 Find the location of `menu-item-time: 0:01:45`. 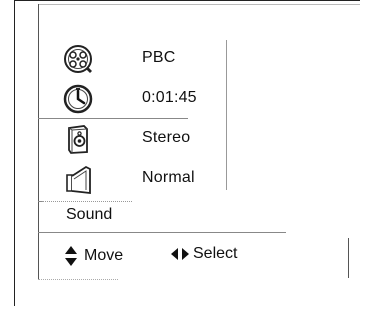

menu-item-time: 0:01:45 is located at coordinates (133, 99).